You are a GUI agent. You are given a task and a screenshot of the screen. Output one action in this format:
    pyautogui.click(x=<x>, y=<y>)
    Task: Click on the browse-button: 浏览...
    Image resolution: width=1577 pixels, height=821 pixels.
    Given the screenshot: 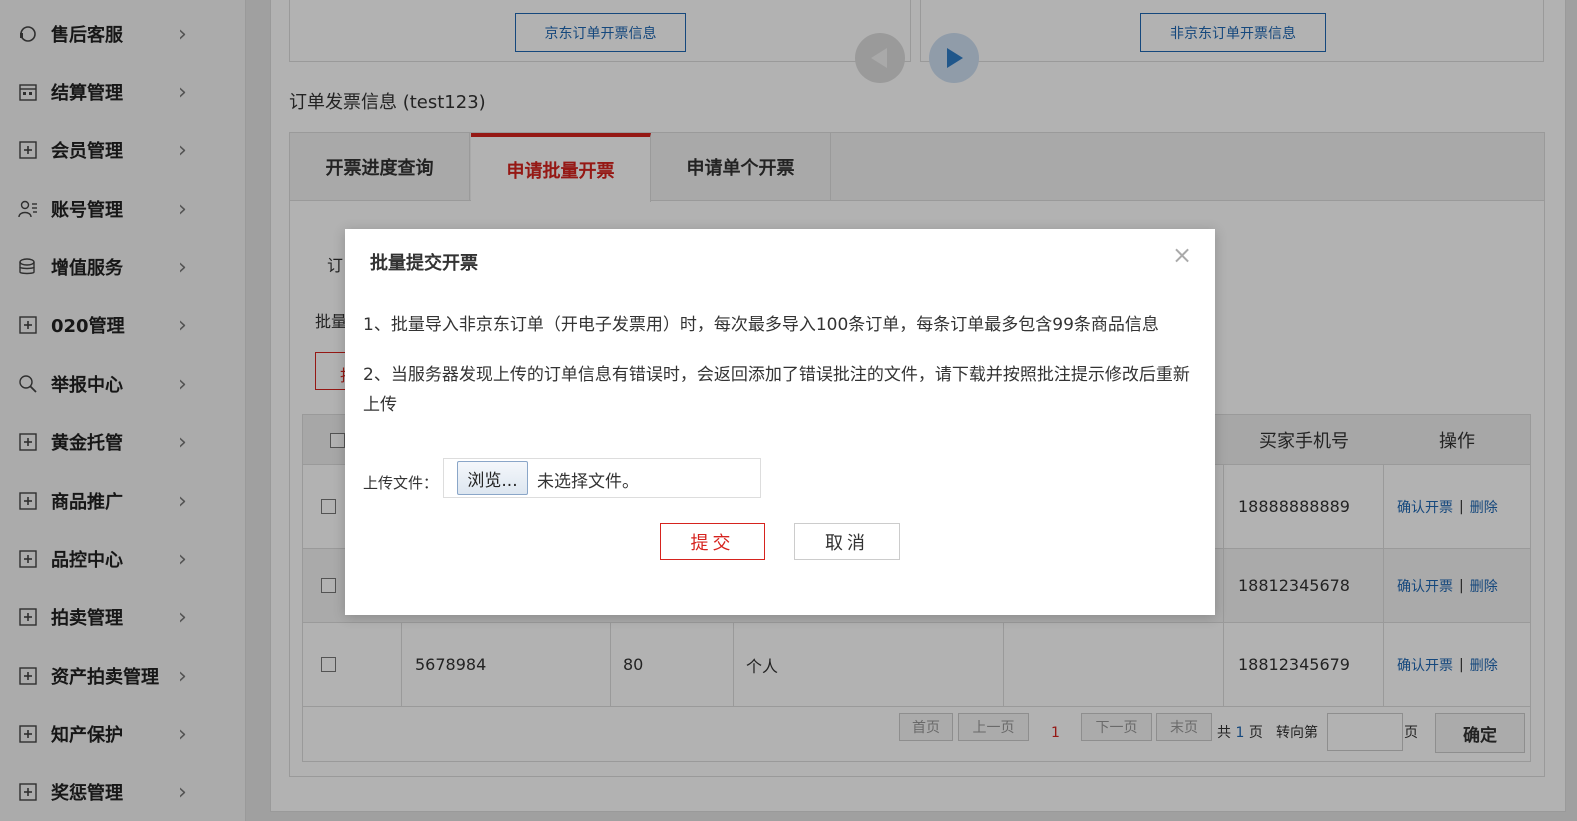 What is the action you would take?
    pyautogui.click(x=492, y=478)
    